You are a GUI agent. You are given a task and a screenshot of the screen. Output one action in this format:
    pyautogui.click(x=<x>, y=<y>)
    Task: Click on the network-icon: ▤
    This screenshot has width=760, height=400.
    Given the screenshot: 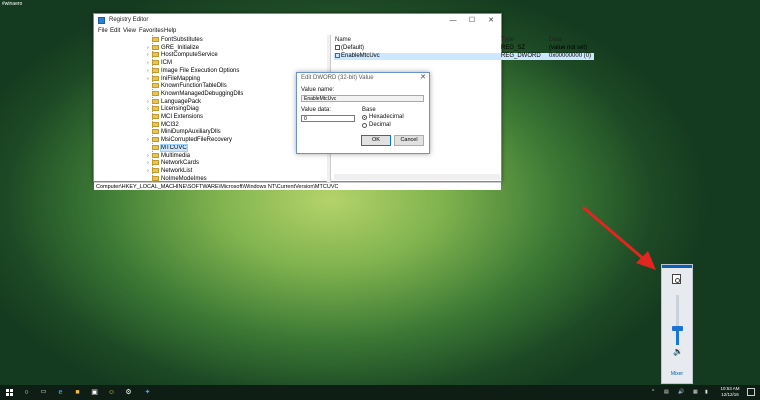 What is the action you would take?
    pyautogui.click(x=666, y=392)
    